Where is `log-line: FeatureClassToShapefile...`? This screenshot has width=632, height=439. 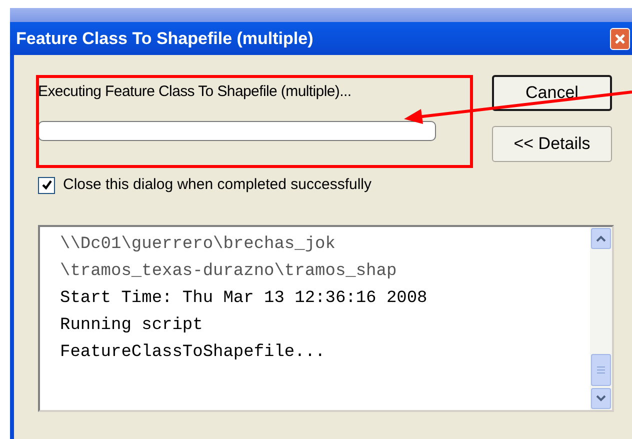 log-line: FeatureClassToShapefile... is located at coordinates (193, 353).